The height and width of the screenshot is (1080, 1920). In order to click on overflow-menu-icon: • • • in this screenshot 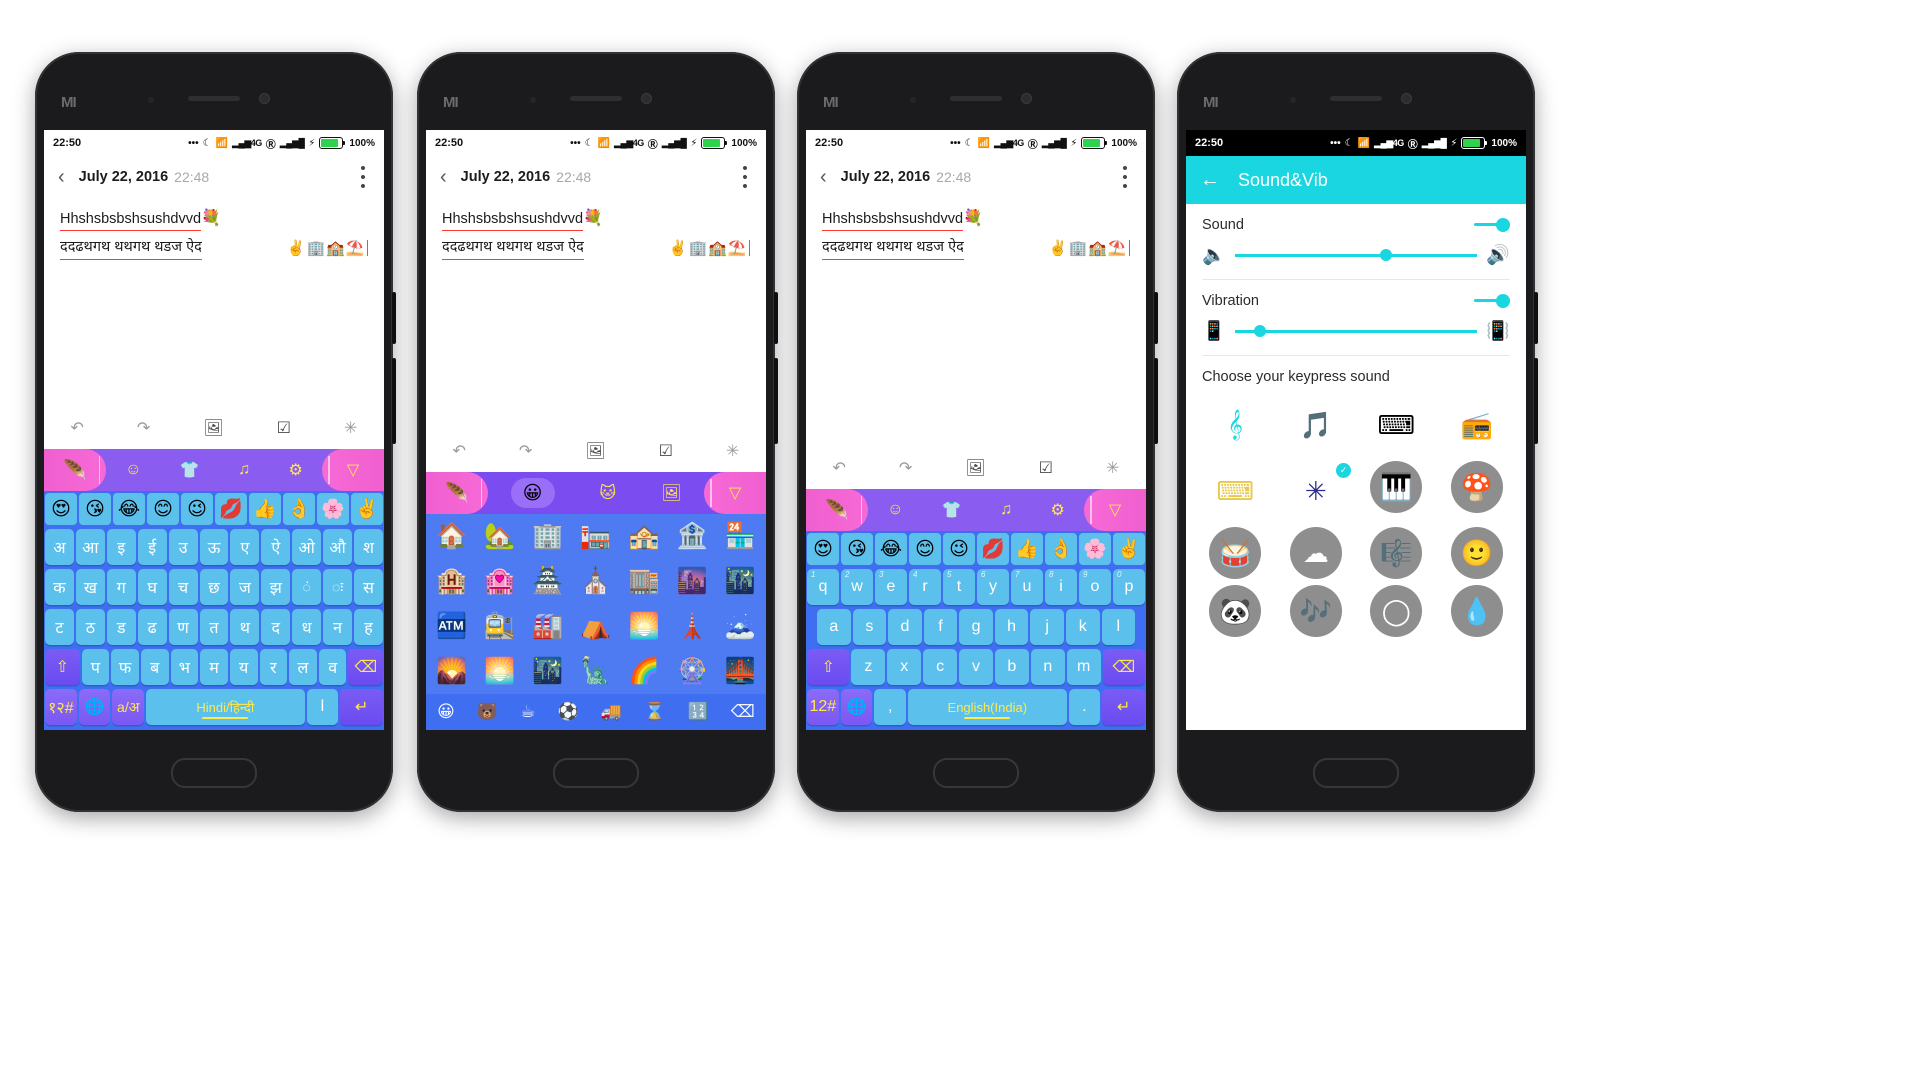, I will do `click(1125, 177)`.